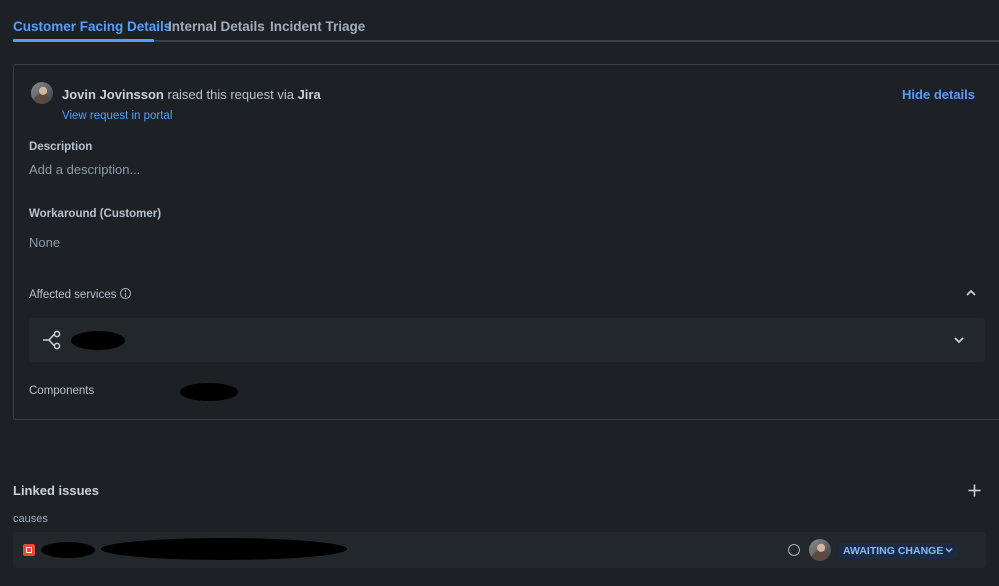 Image resolution: width=999 pixels, height=586 pixels. Describe the element at coordinates (42, 93) in the screenshot. I see `reporter-avatar` at that location.